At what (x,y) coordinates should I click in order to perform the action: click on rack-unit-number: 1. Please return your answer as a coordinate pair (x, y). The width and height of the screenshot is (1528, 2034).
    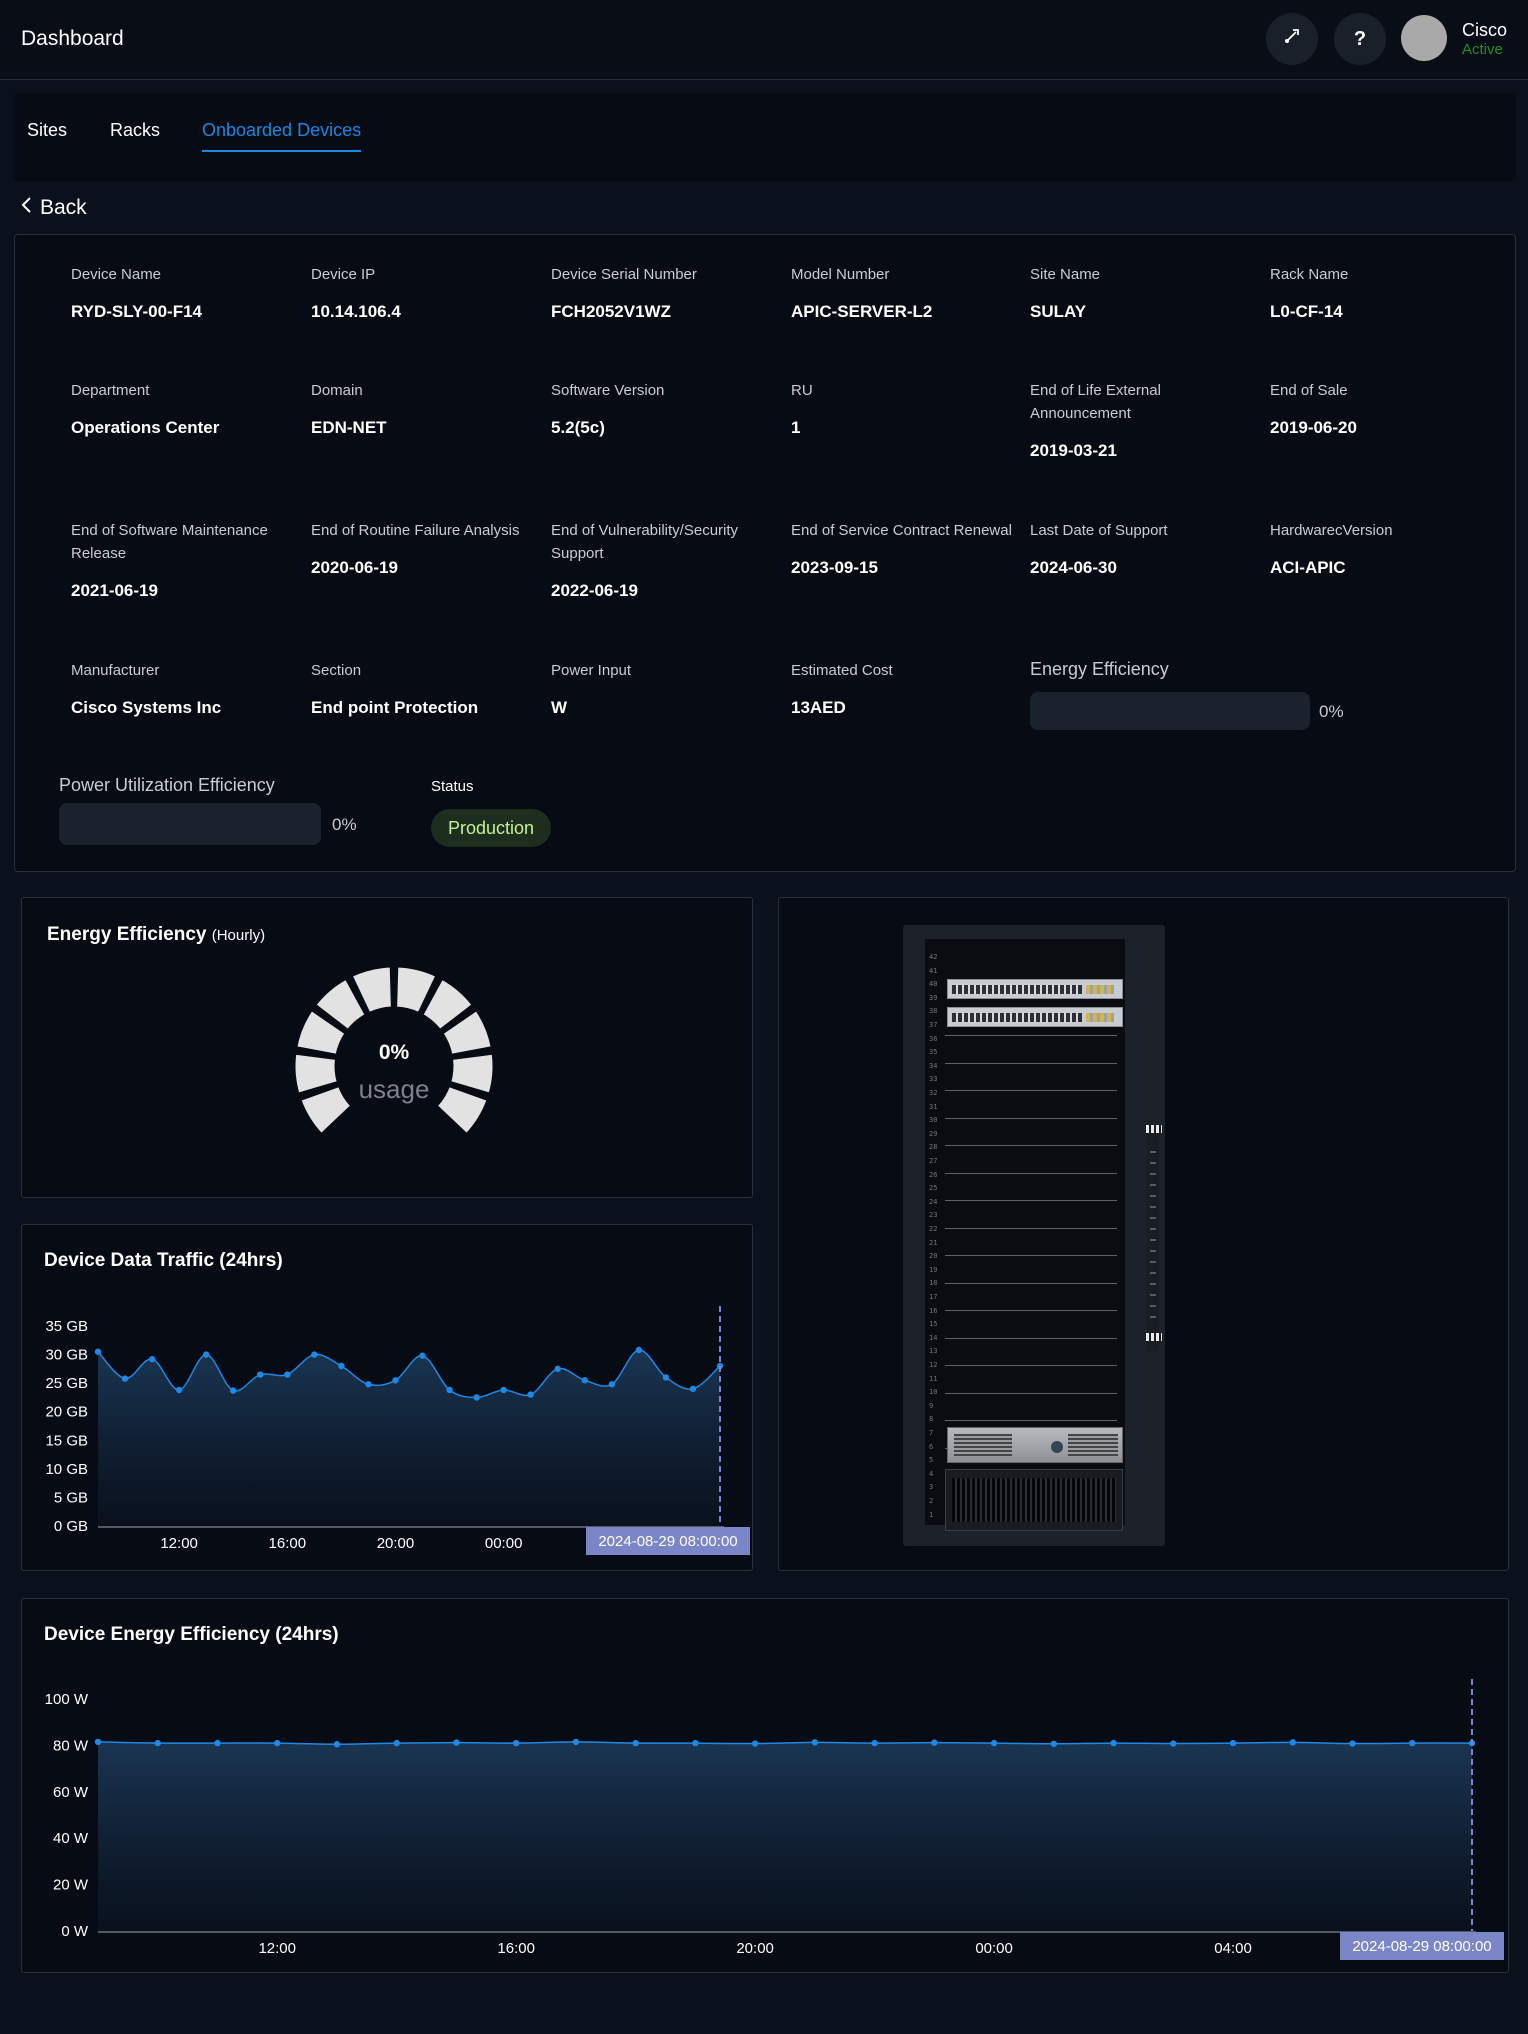
    Looking at the image, I should click on (931, 1514).